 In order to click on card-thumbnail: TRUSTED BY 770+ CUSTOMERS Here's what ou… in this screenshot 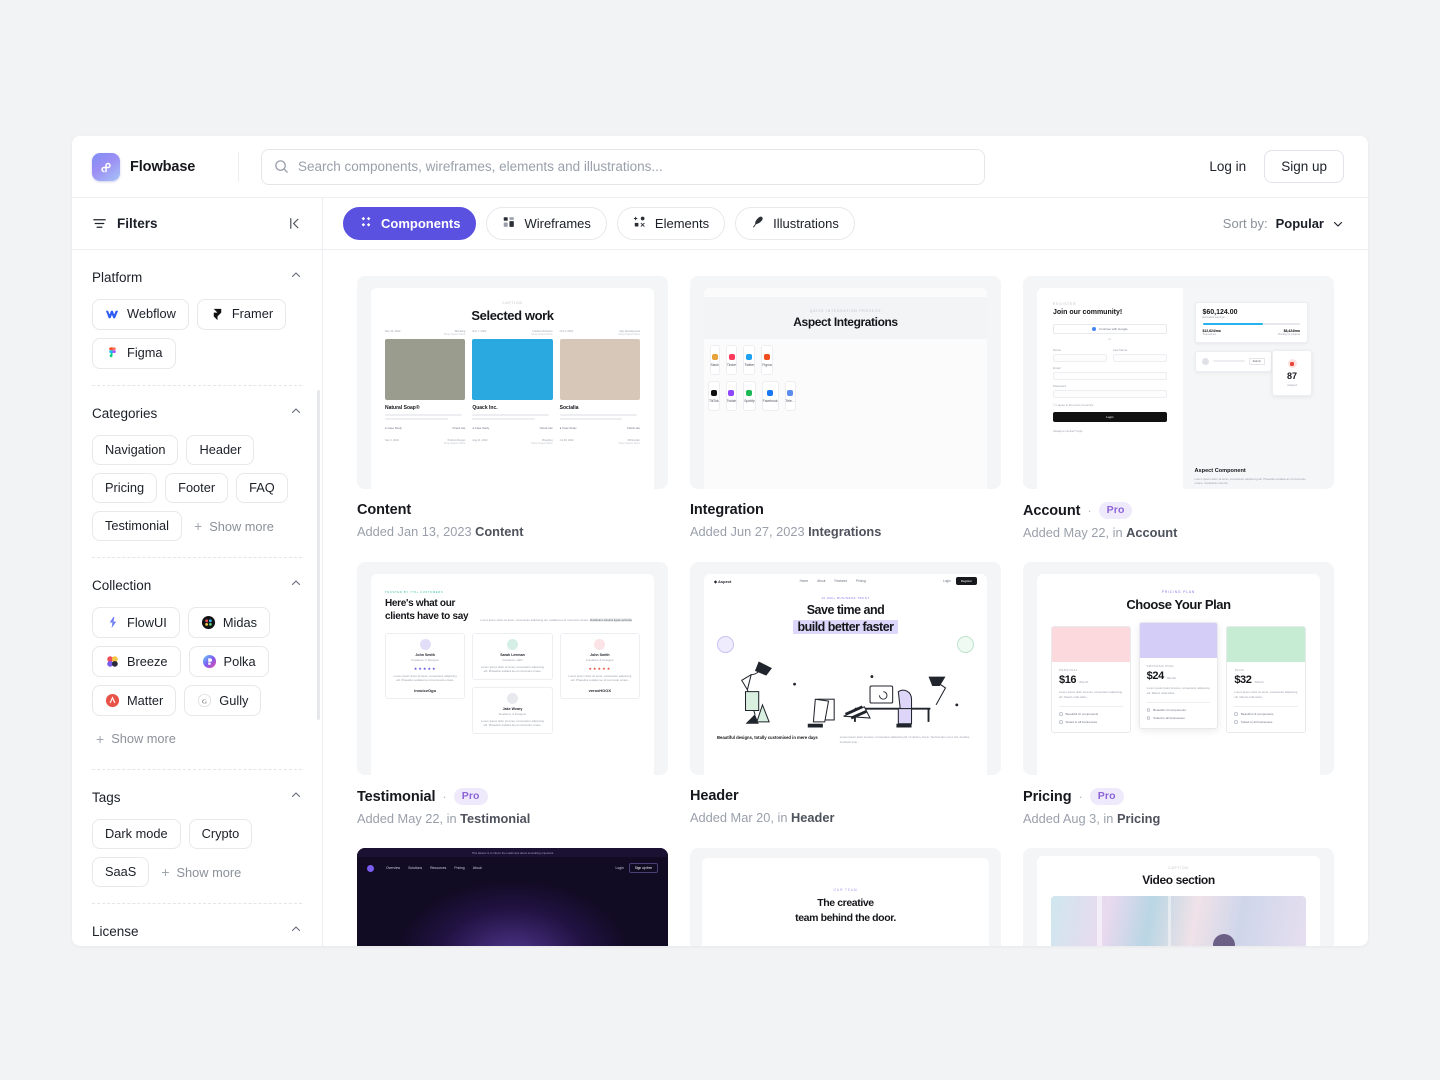, I will do `click(512, 668)`.